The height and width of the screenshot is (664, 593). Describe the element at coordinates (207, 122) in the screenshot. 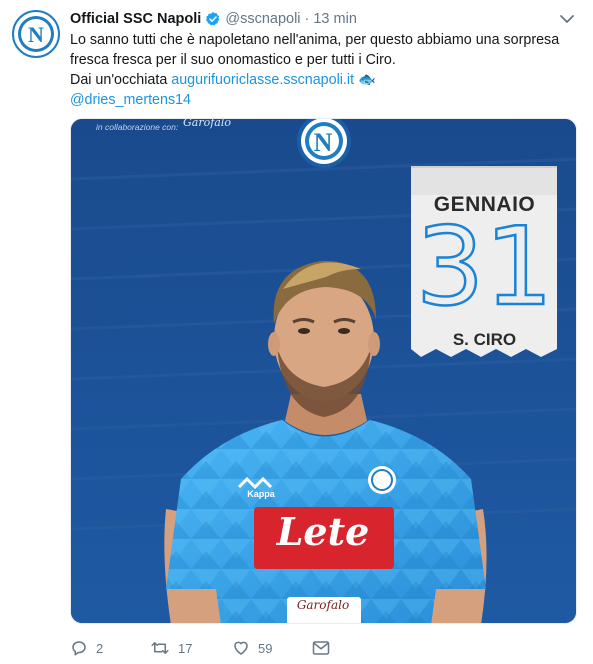

I see `collab-brand-logo: Garofalo` at that location.